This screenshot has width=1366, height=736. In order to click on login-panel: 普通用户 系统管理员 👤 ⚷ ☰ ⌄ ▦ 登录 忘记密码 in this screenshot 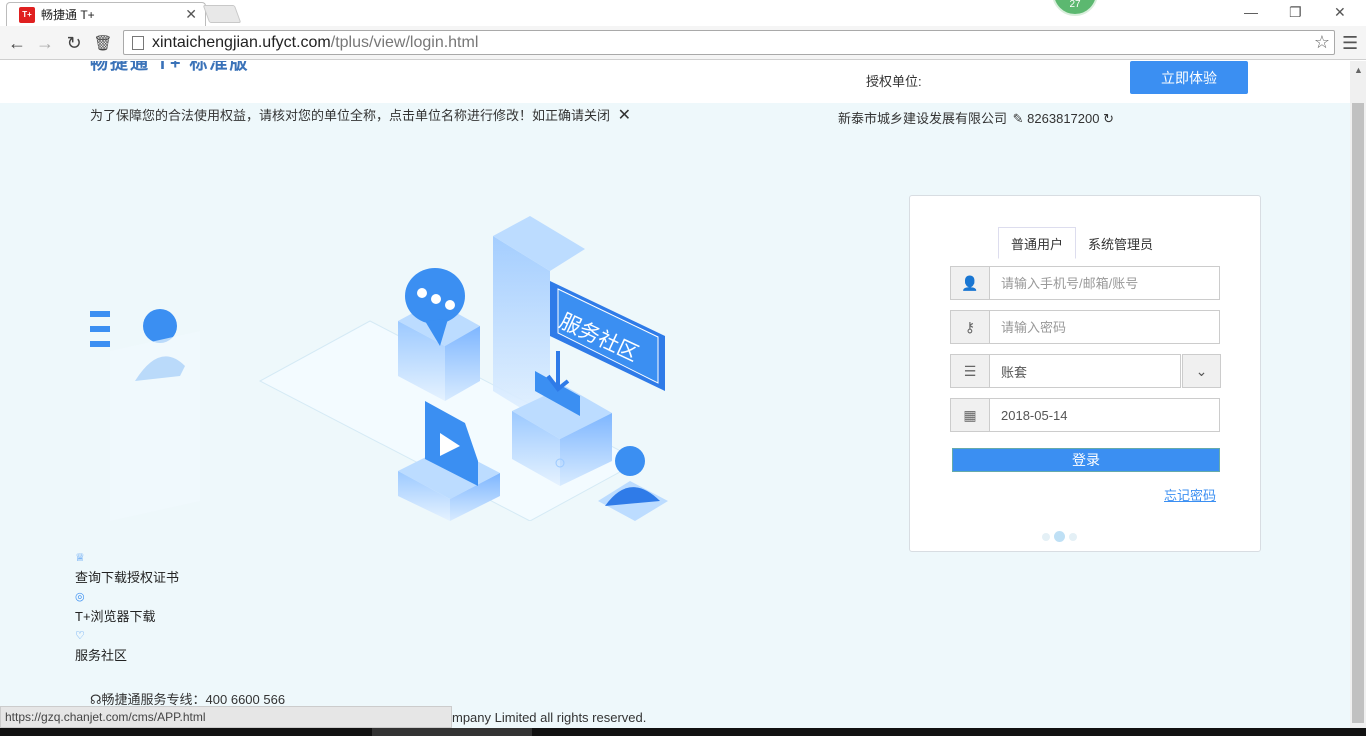, I will do `click(1085, 373)`.